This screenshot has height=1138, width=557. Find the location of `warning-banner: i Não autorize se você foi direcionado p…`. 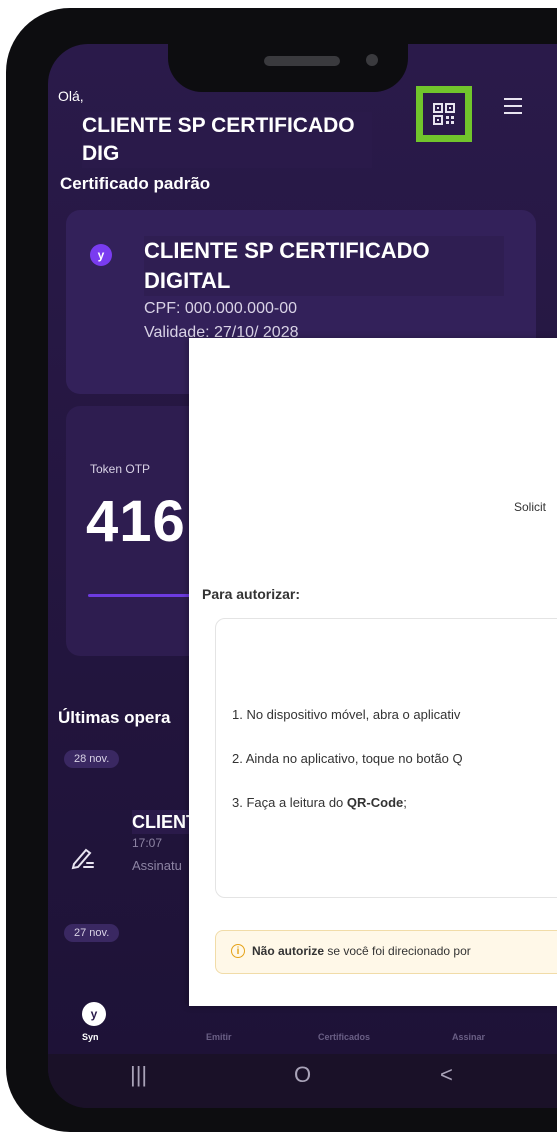

warning-banner: i Não autorize se você foi direcionado p… is located at coordinates (386, 952).